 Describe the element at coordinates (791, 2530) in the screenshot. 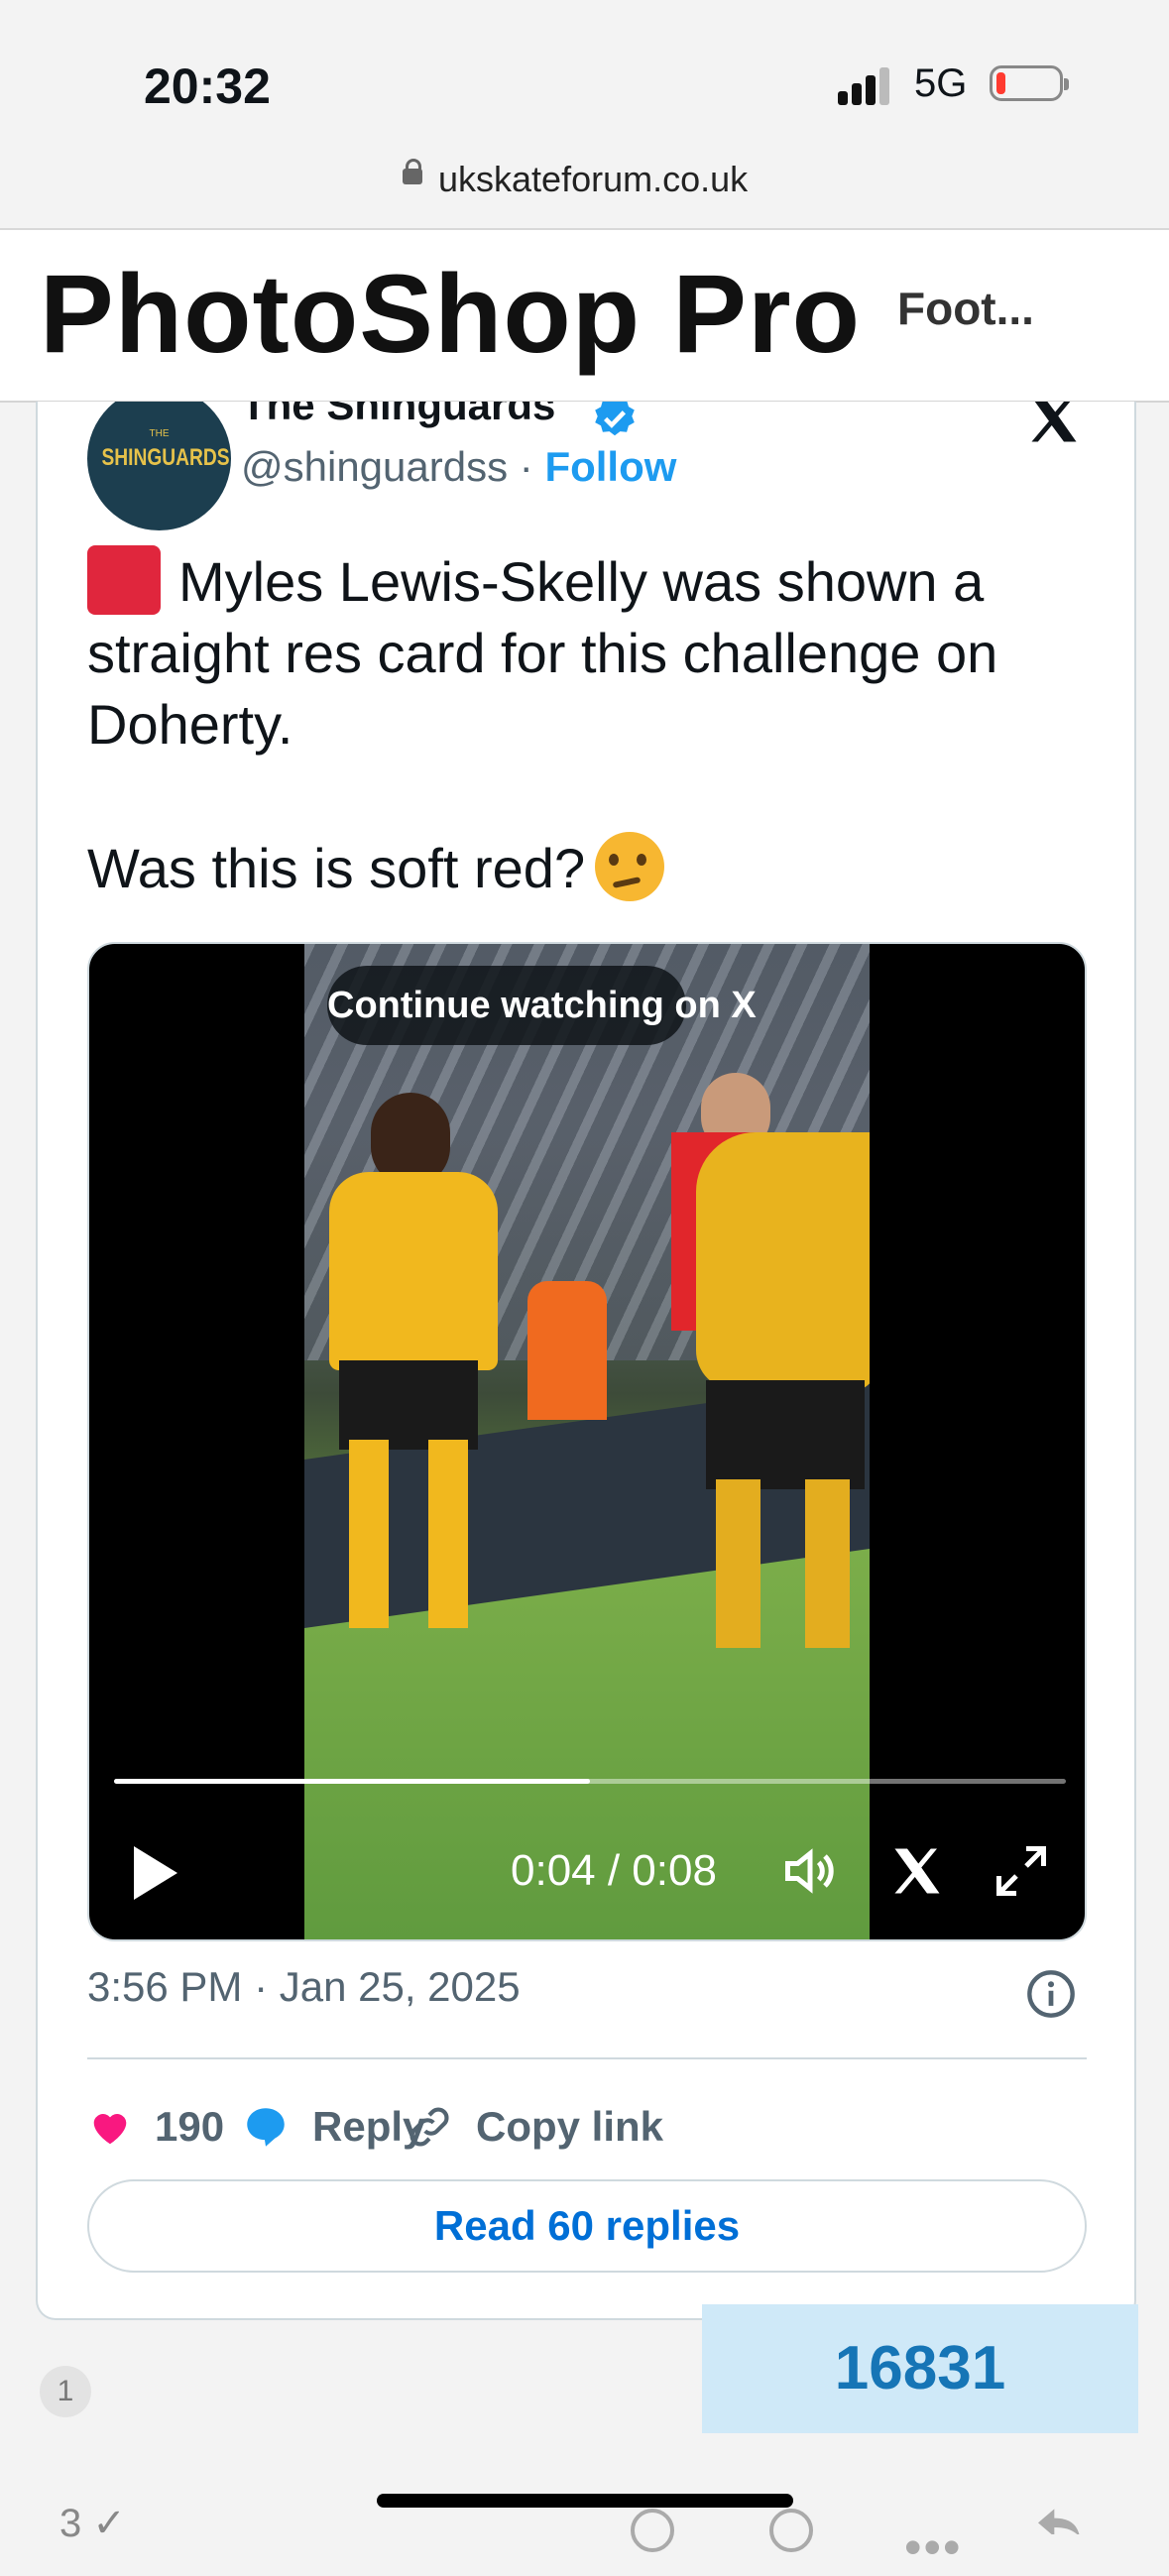

I see `link-outline-icon` at that location.